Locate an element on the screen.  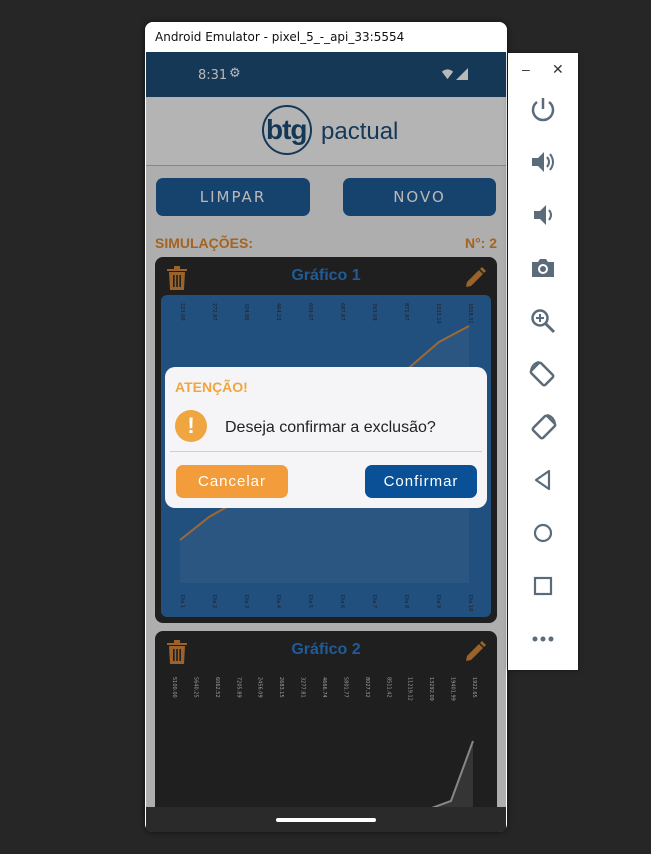
volume-down-icon is located at coordinates (543, 215).